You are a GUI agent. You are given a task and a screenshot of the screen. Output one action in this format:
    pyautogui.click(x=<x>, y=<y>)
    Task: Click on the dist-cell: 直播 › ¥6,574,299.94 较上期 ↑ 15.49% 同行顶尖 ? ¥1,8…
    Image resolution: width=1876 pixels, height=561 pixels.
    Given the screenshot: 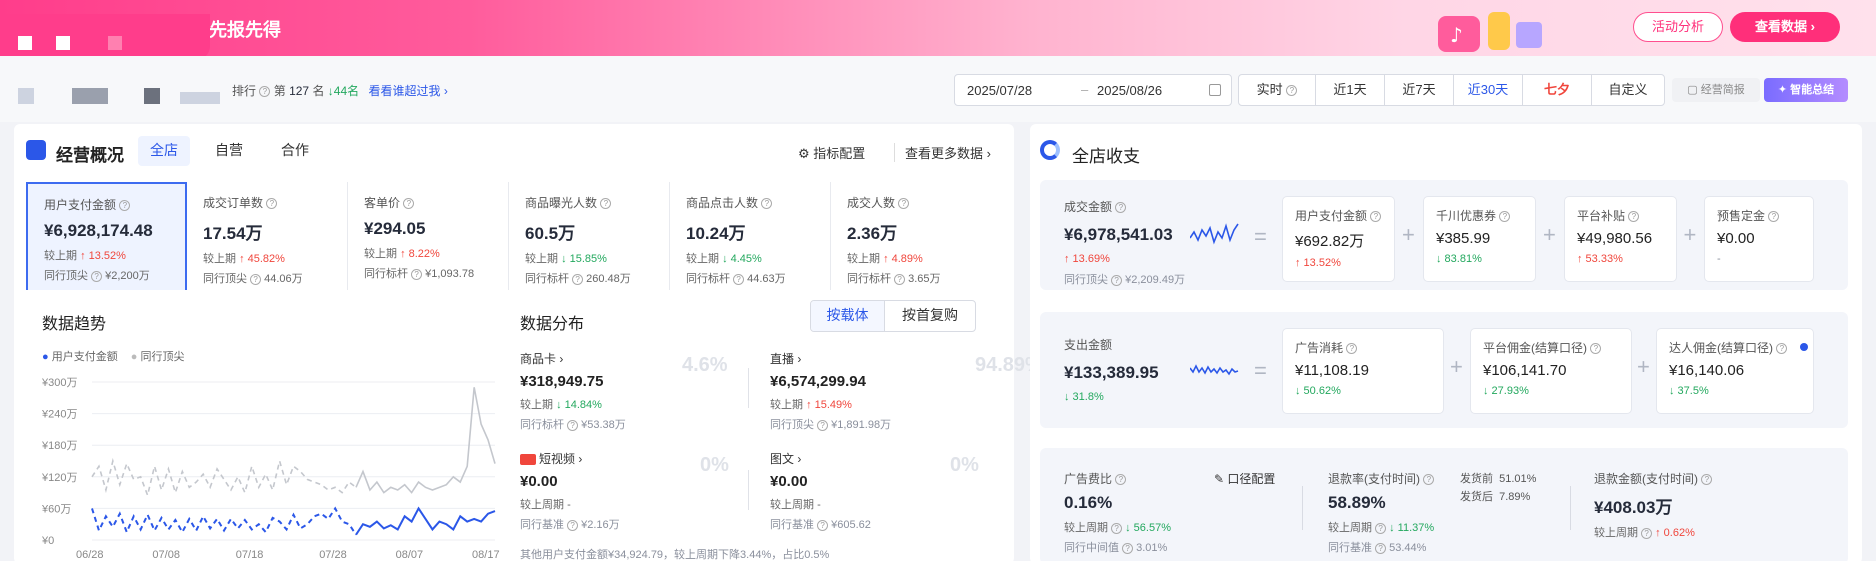 What is the action you would take?
    pyautogui.click(x=830, y=391)
    